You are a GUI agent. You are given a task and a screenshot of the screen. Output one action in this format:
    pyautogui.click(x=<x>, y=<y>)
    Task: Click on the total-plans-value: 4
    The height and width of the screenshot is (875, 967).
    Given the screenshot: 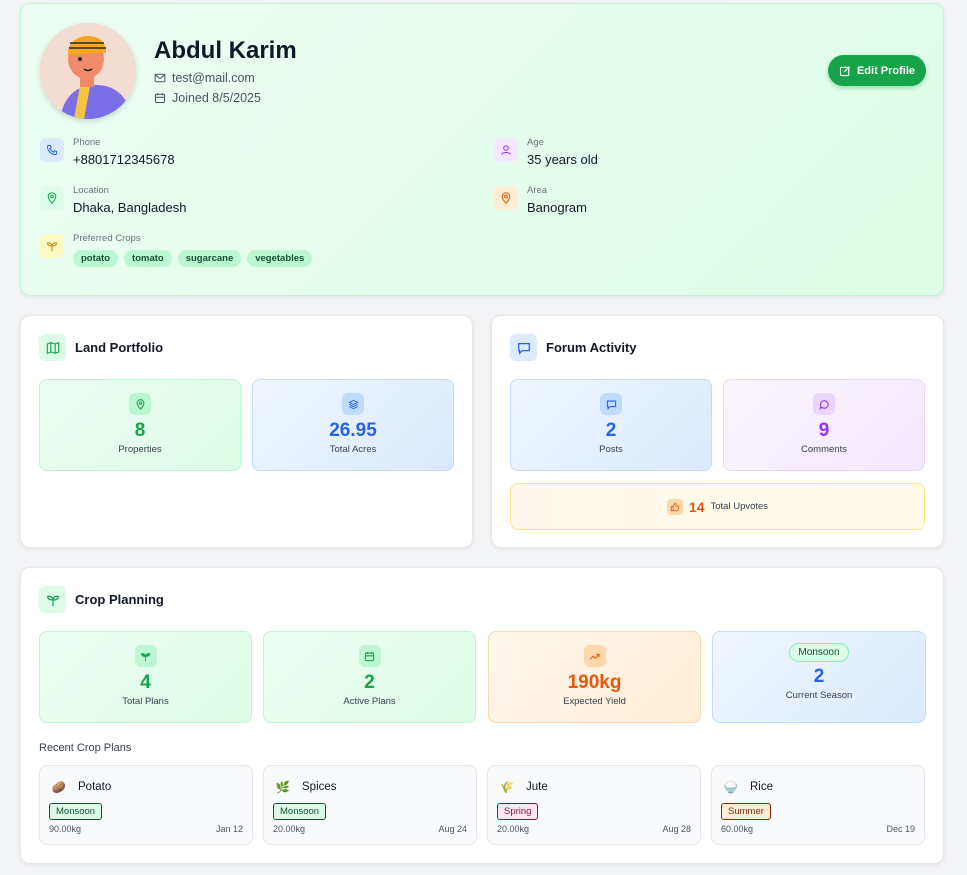 What is the action you would take?
    pyautogui.click(x=145, y=682)
    